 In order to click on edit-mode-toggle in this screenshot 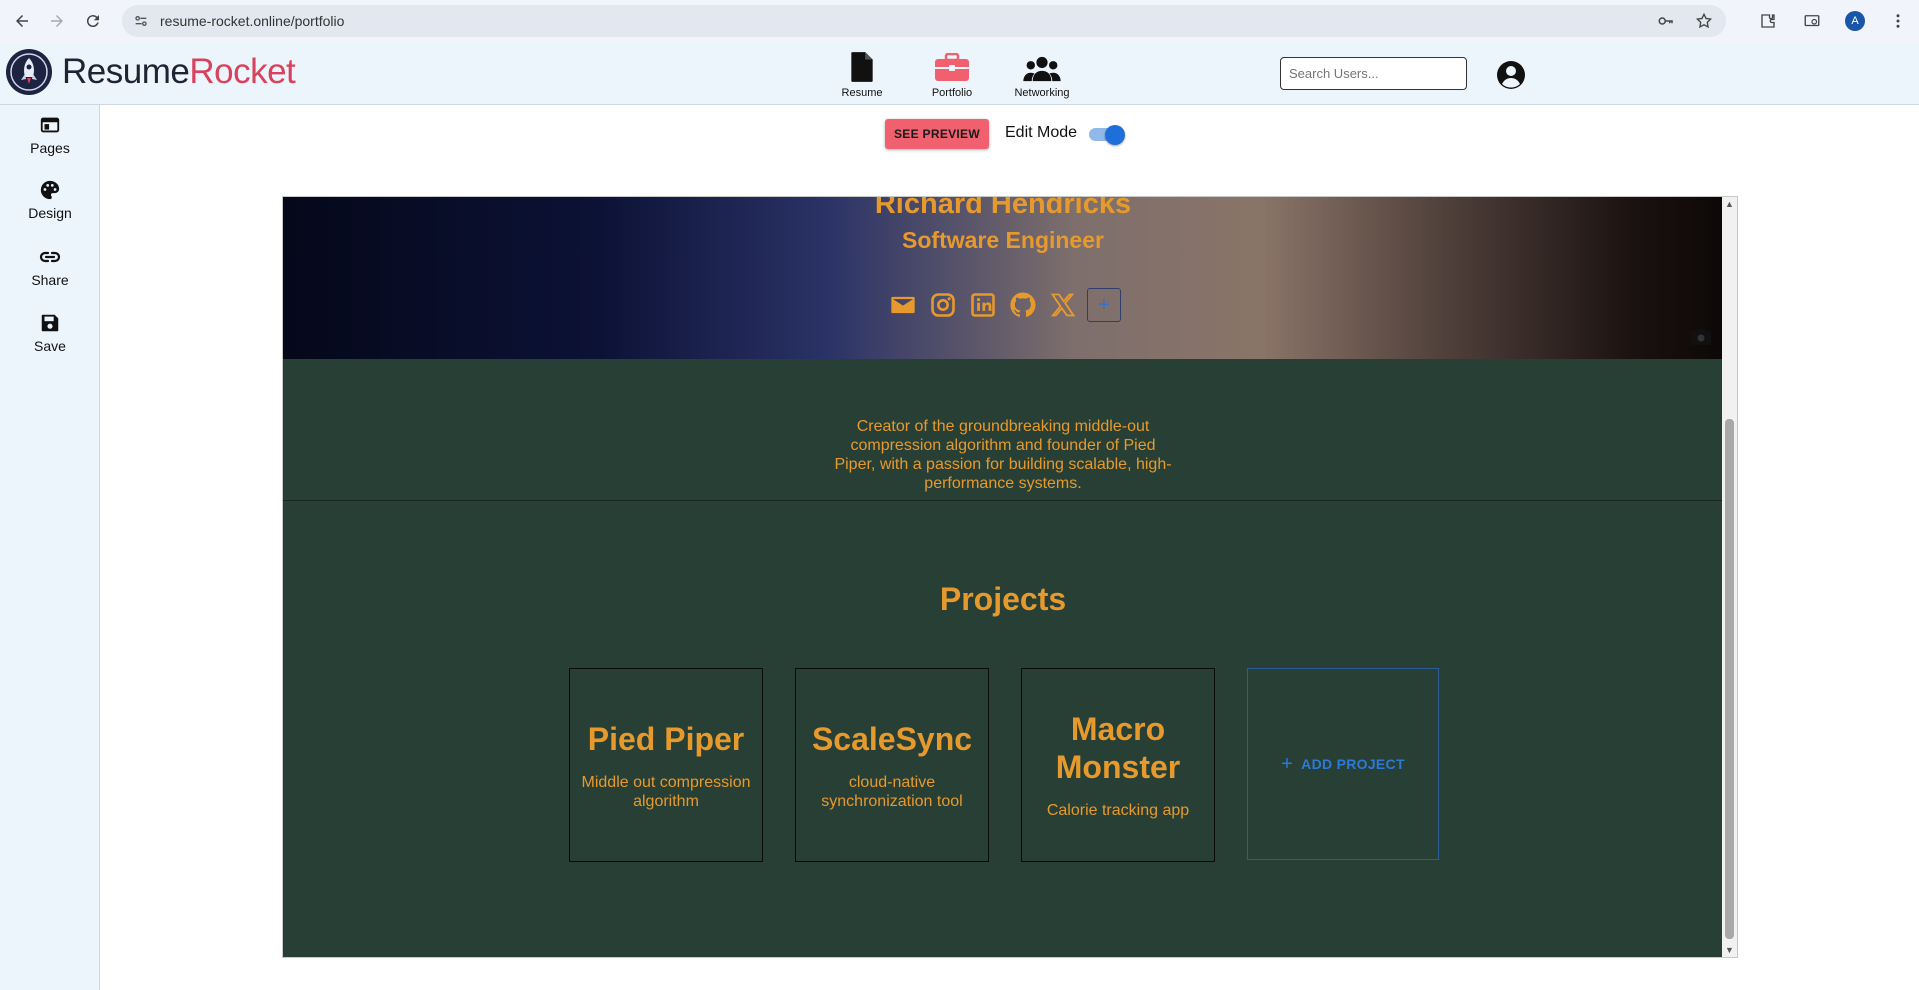, I will do `click(1107, 135)`.